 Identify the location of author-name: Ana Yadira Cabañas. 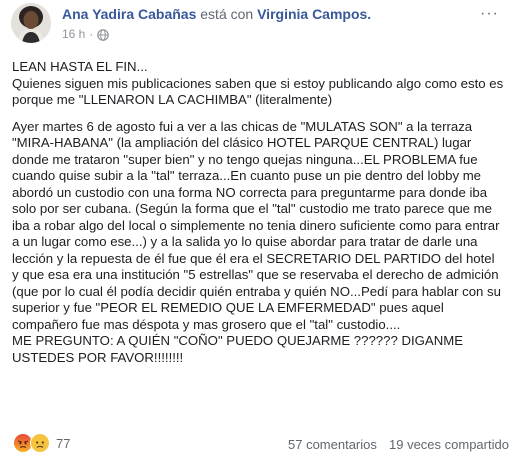
(129, 14).